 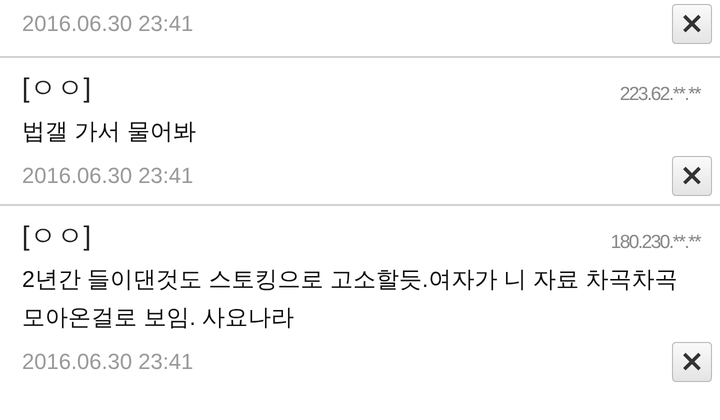 I want to click on comment-text: 법갤 가서 물어봐, so click(x=109, y=131).